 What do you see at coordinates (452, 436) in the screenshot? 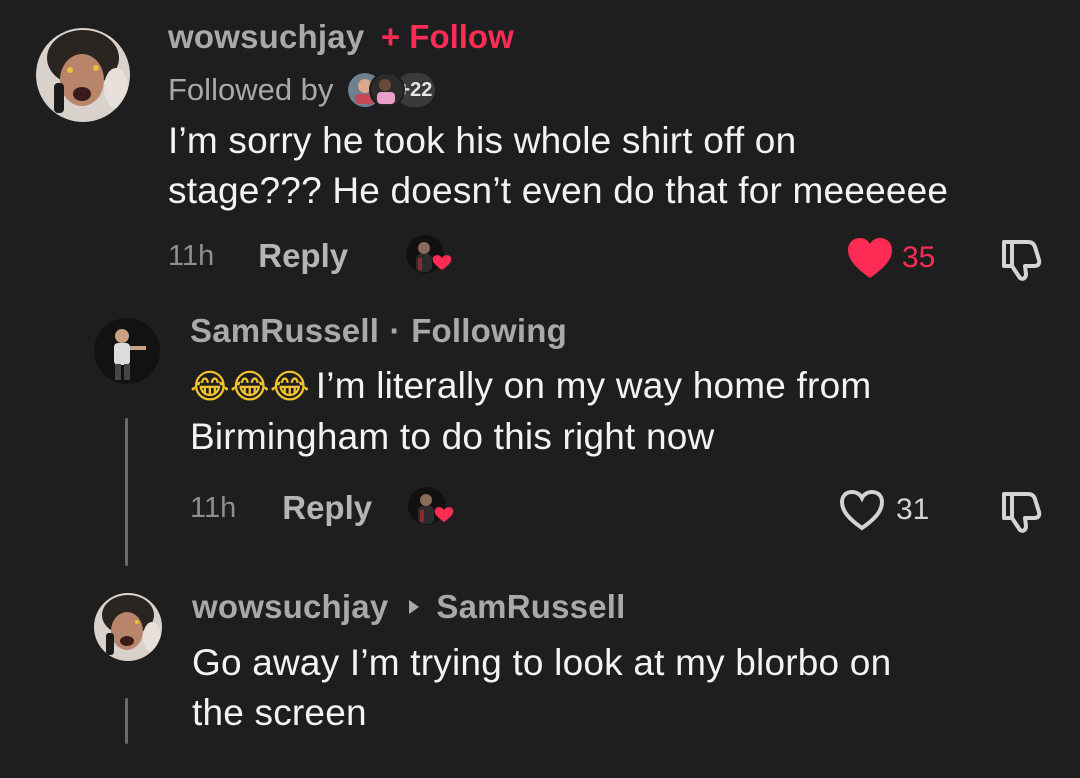
I see `comment-text-line: Birmingham to do this right now` at bounding box center [452, 436].